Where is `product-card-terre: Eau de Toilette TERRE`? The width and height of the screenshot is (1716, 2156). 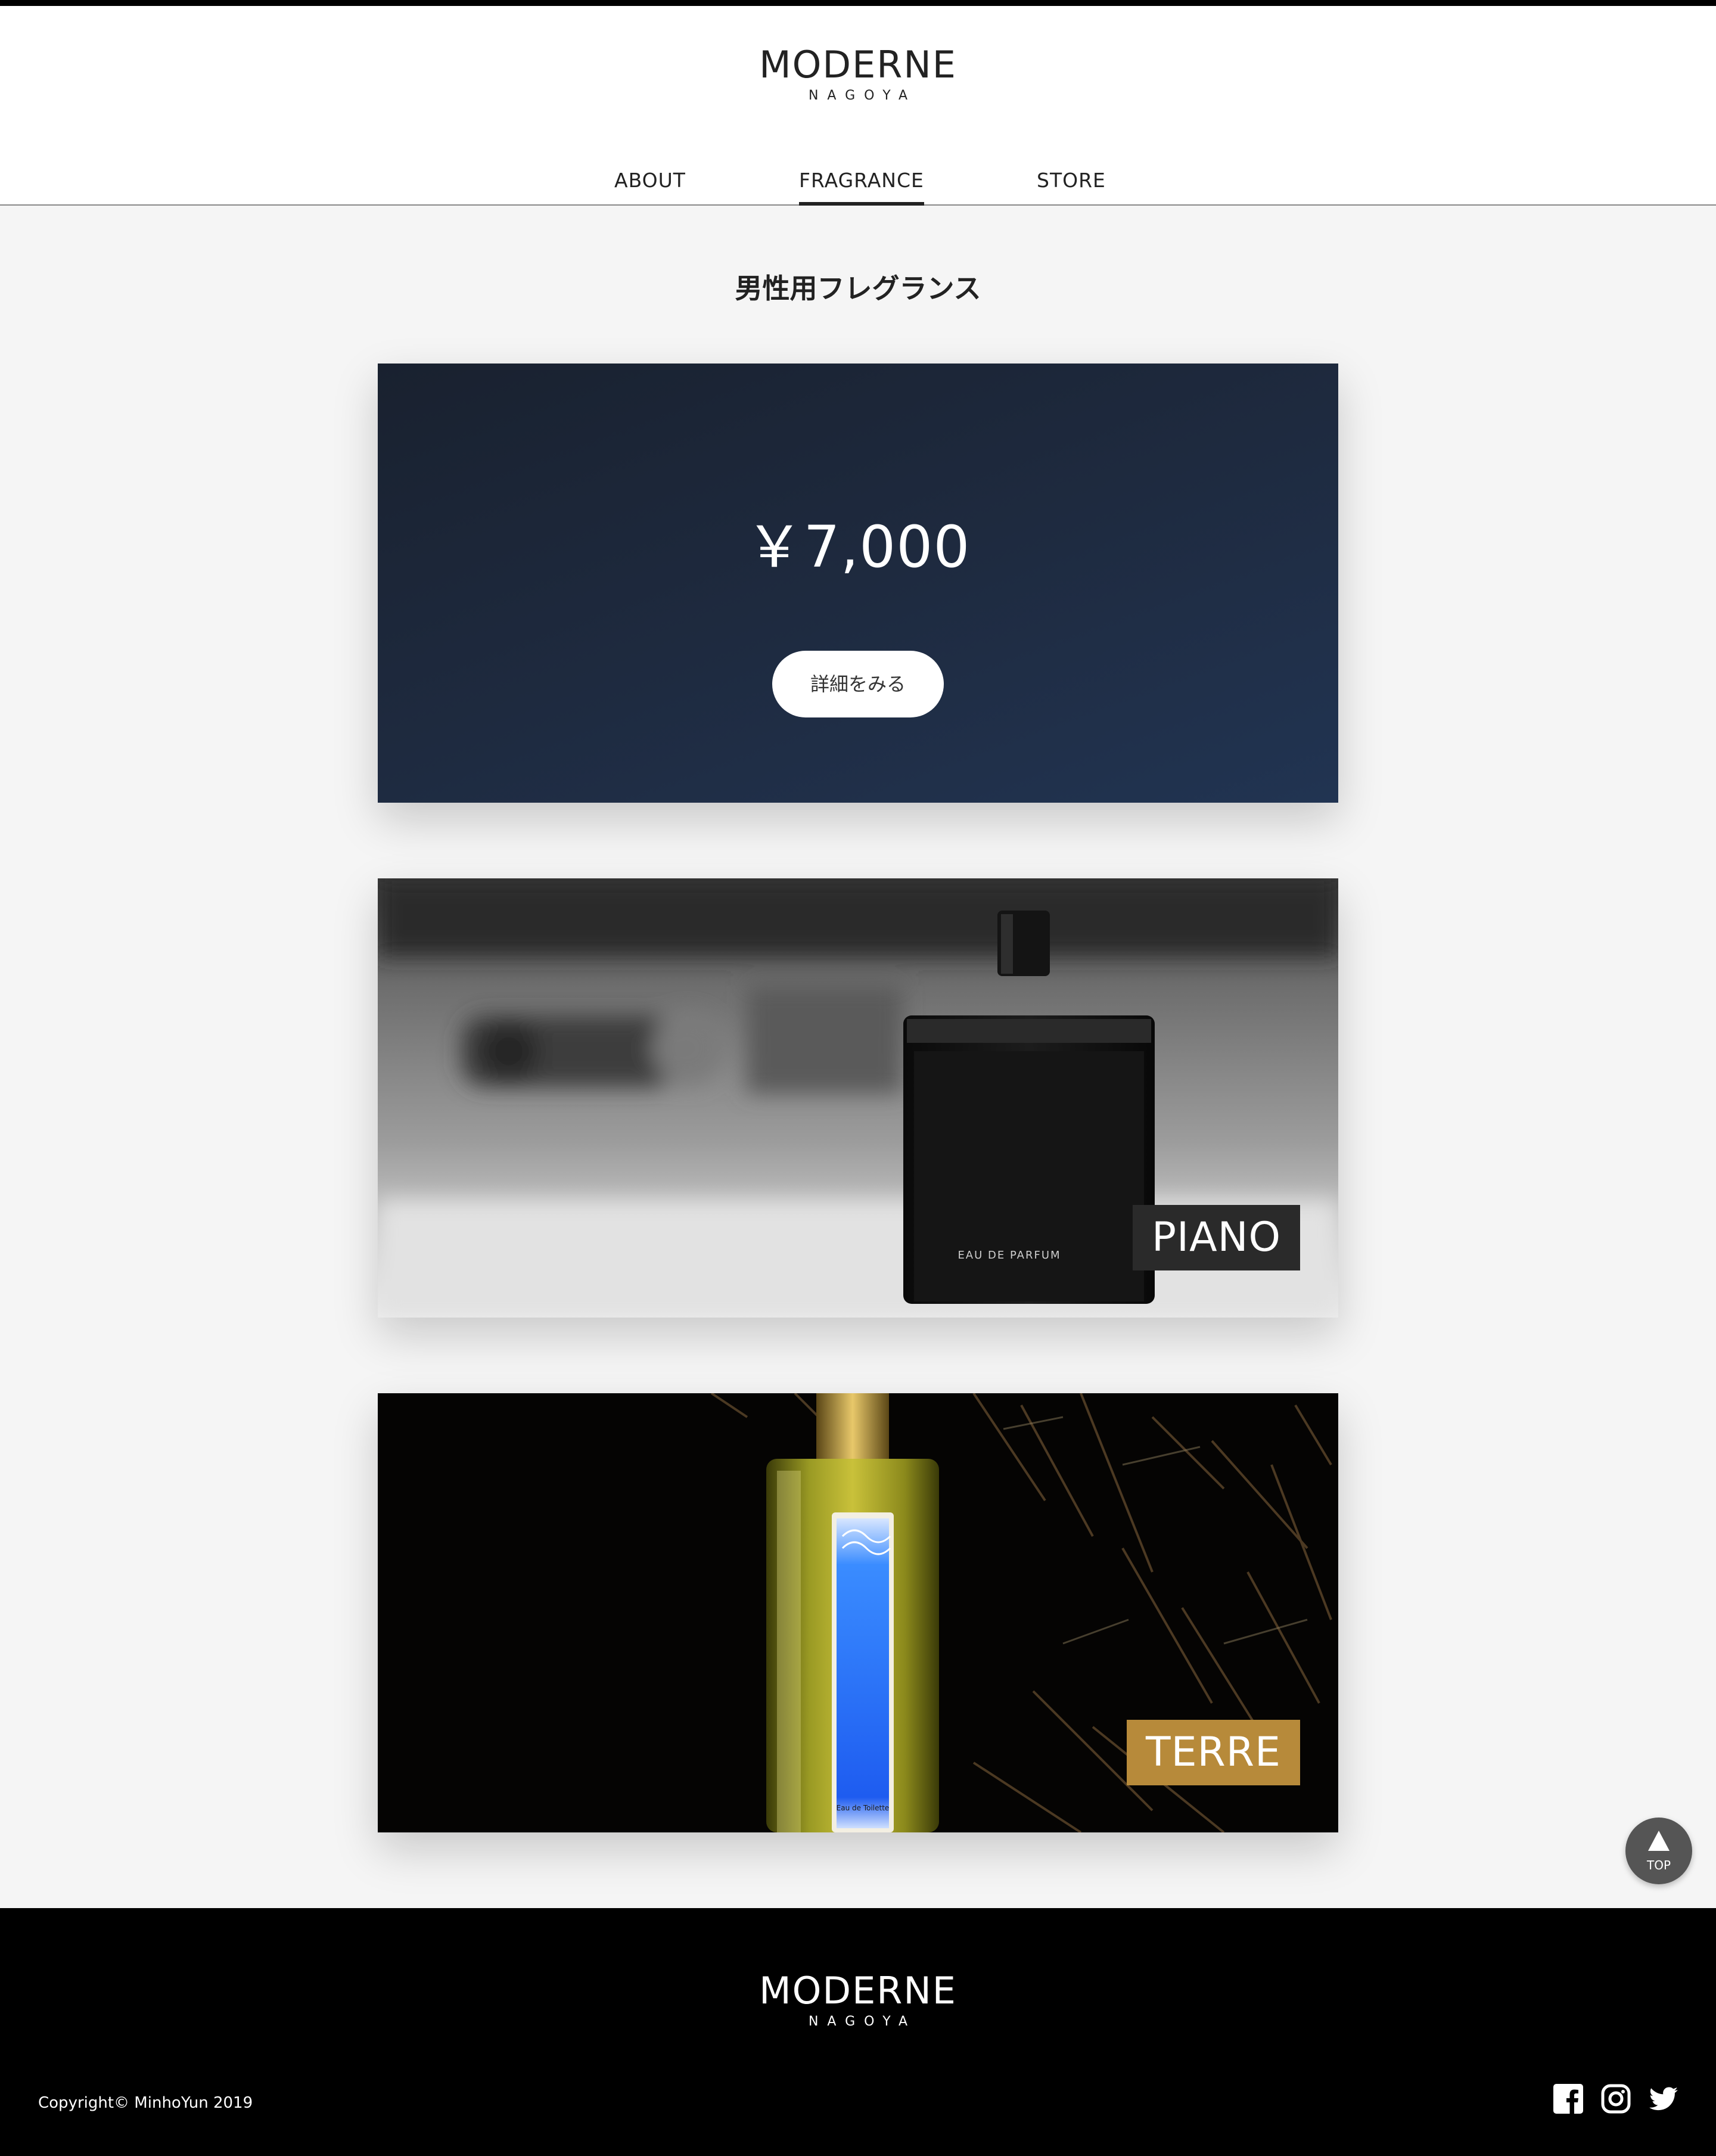
product-card-terre: Eau de Toilette TERRE is located at coordinates (858, 1612).